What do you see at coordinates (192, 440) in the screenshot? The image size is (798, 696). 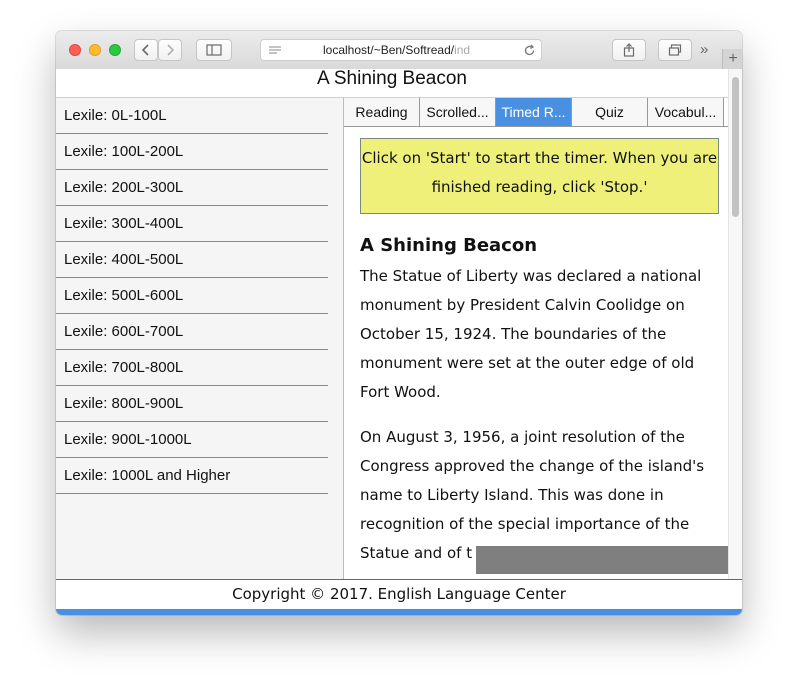 I see `sidebar-item-900l-1000l: Lexile: 900L-1000L` at bounding box center [192, 440].